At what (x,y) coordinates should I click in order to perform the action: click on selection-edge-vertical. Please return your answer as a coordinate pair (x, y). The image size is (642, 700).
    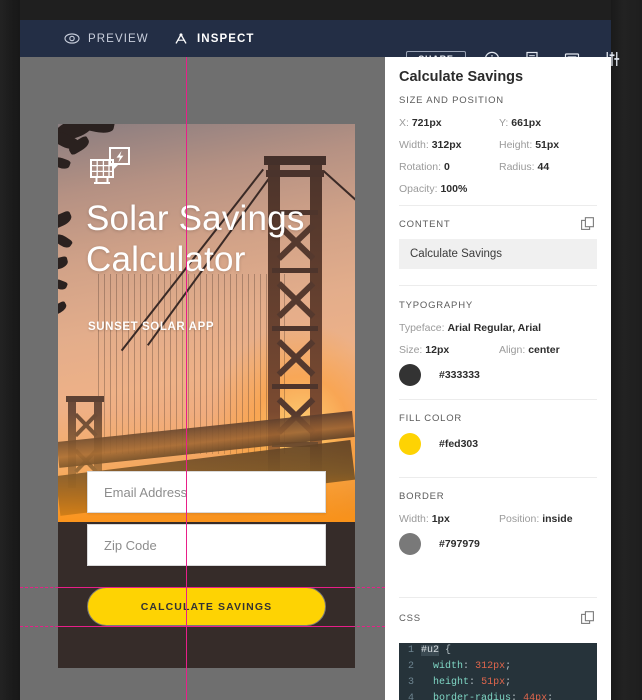
    Looking at the image, I should click on (186, 378).